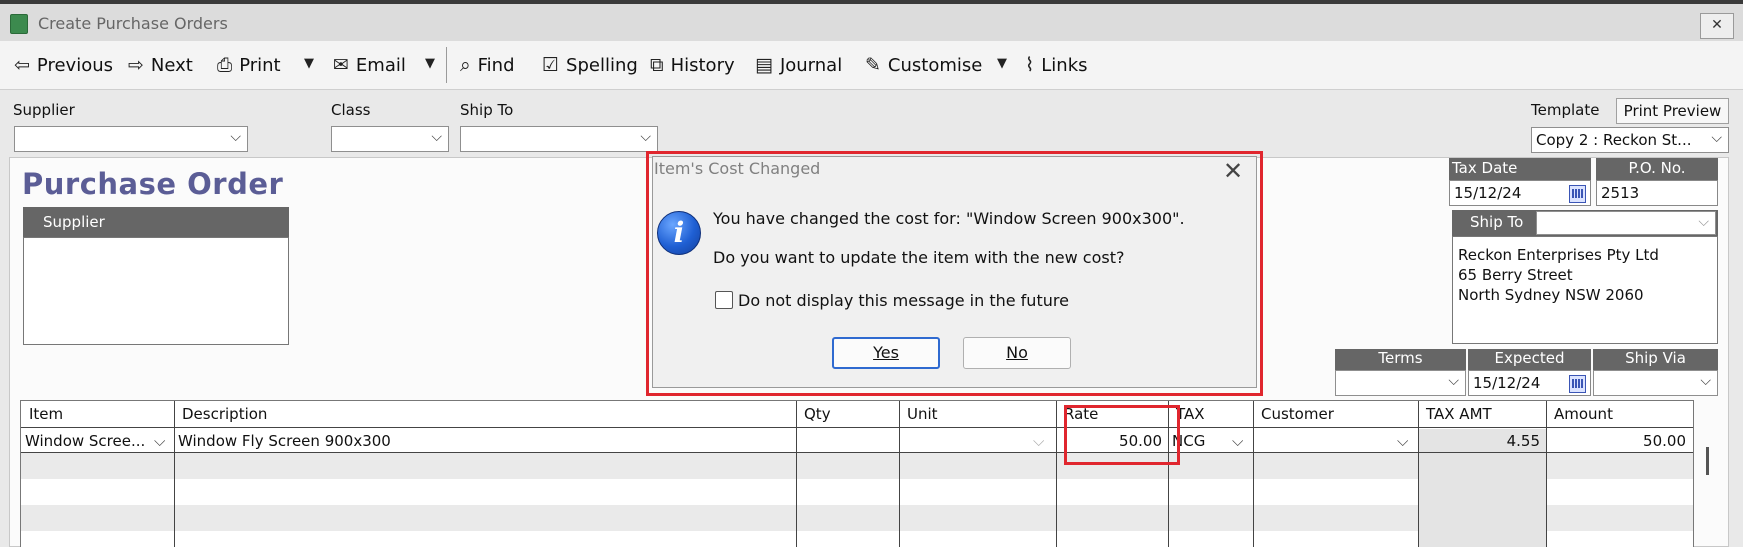  What do you see at coordinates (871, 20) in the screenshot?
I see `window-title-bar: Create Purchase Orders ✕` at bounding box center [871, 20].